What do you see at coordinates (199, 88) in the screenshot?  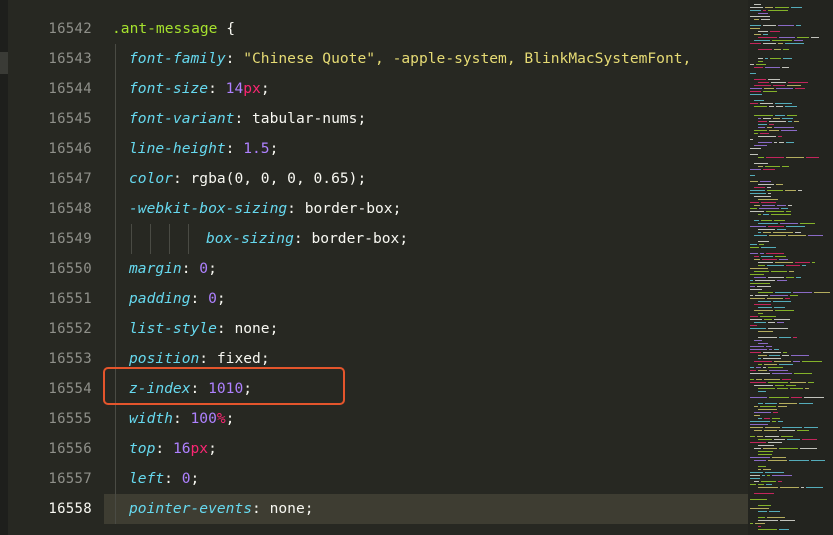 I see `code-line: font-size: 14px;` at bounding box center [199, 88].